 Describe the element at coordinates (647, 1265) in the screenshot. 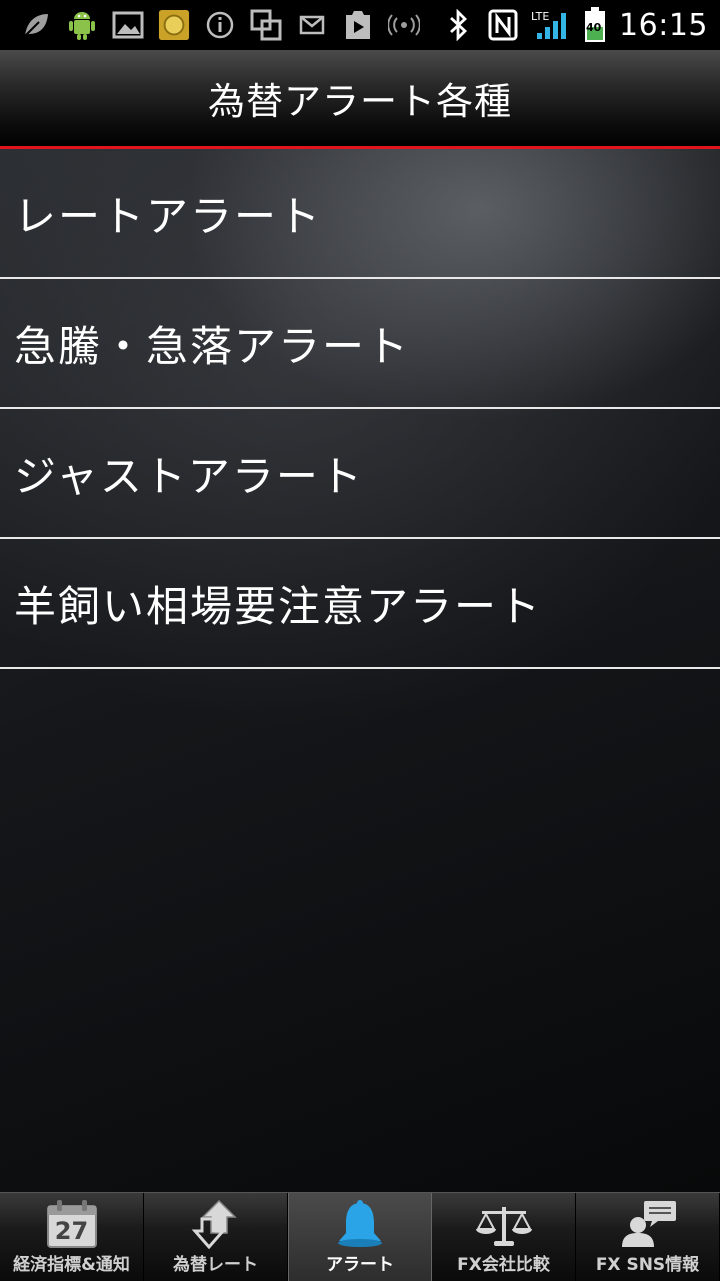

I see `tab-label: FX SNS情報` at that location.